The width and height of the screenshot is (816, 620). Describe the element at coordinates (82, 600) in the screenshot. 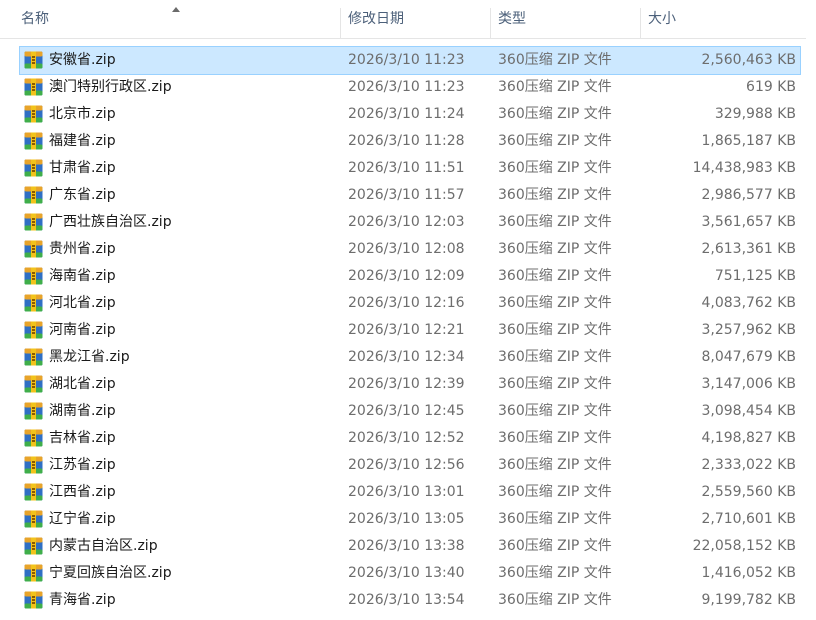

I see `file-name: 青海省.zip` at that location.